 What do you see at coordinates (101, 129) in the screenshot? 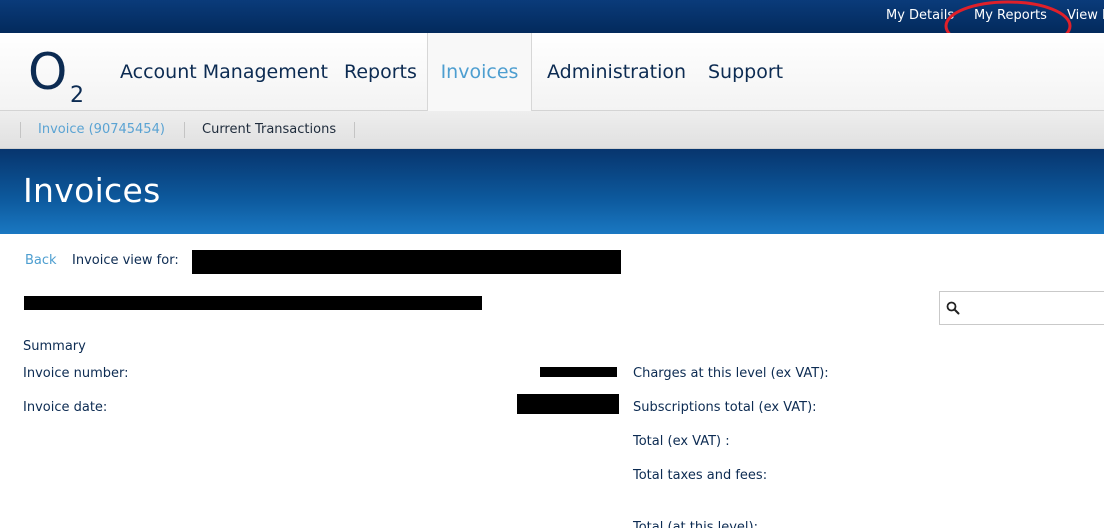
I see `subnav-invoice-link: Invoice (90745454)` at bounding box center [101, 129].